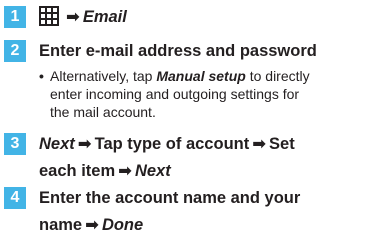 The width and height of the screenshot is (378, 241). I want to click on note-line-3: the mail account., so click(103, 112).